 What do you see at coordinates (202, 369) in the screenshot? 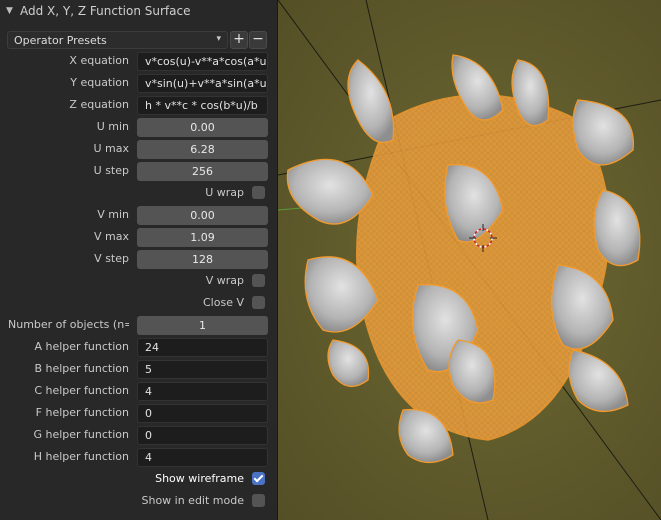
I see `b-helper-input: 5` at bounding box center [202, 369].